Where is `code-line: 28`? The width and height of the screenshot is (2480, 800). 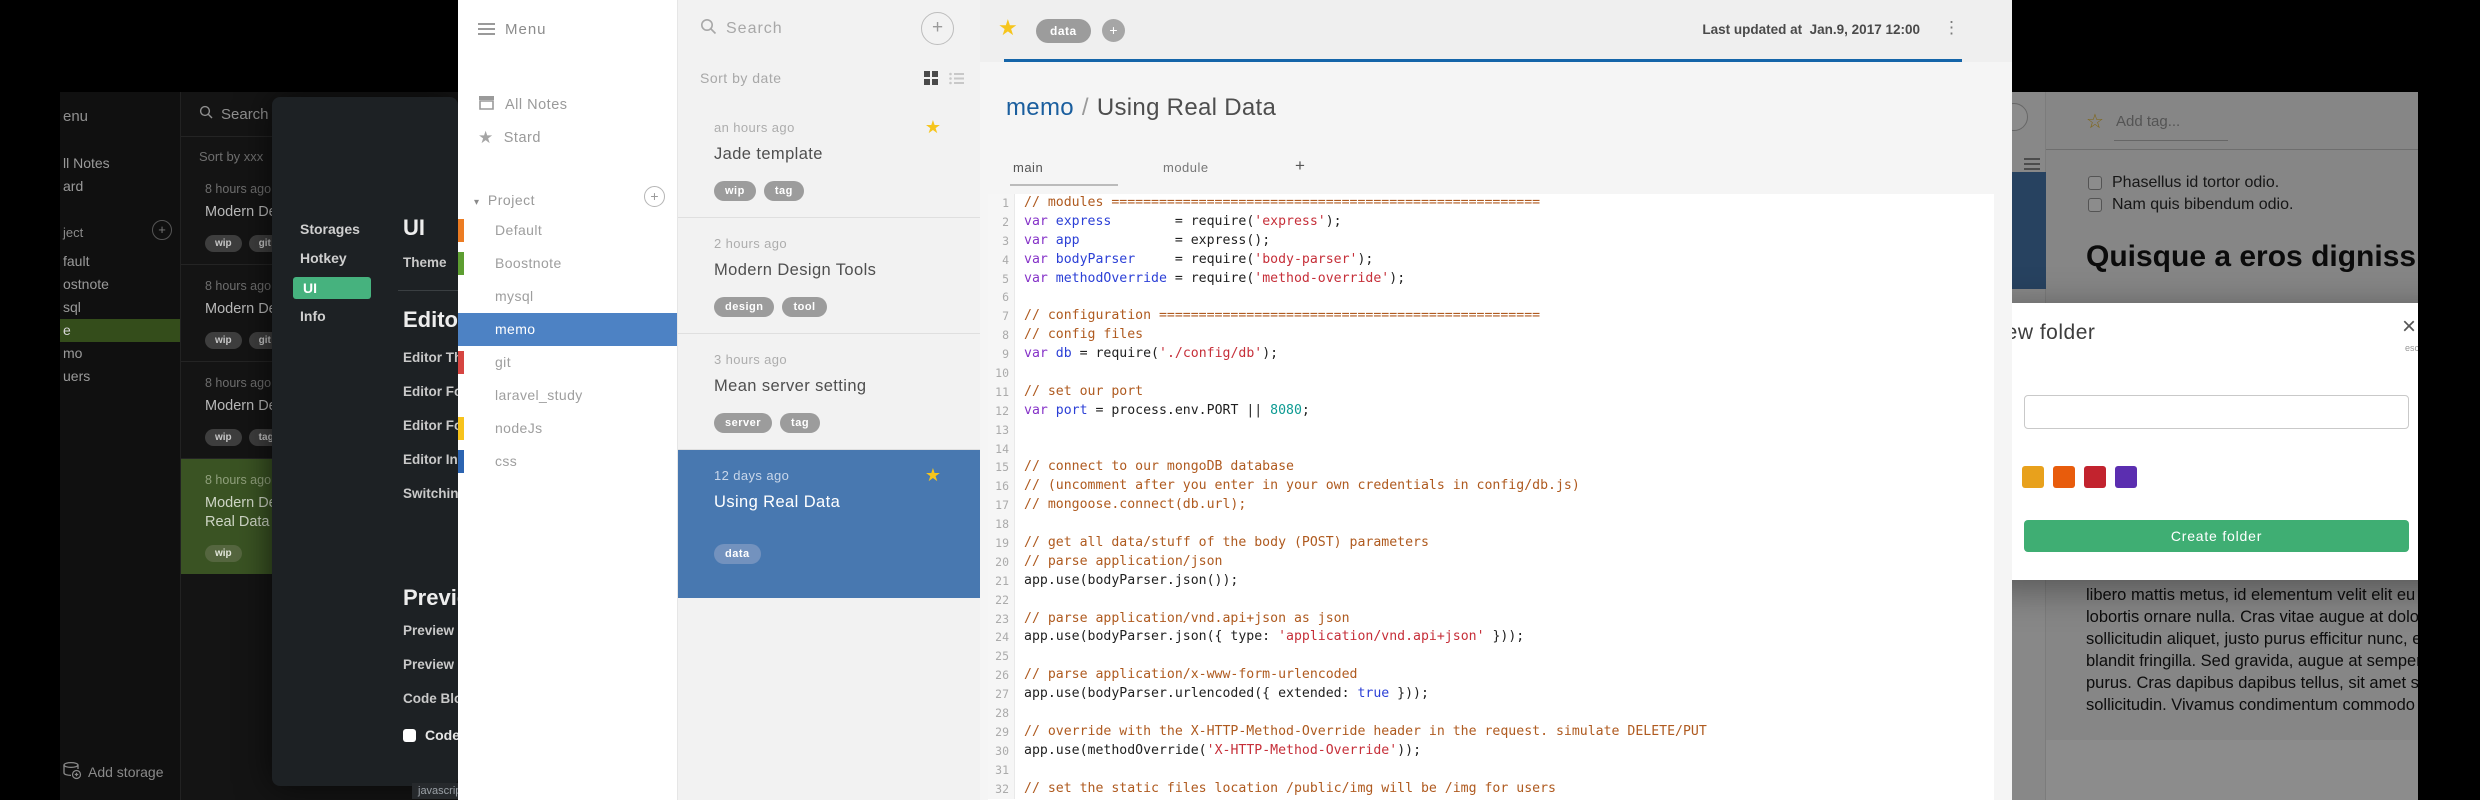
code-line: 28 is located at coordinates (1491, 713).